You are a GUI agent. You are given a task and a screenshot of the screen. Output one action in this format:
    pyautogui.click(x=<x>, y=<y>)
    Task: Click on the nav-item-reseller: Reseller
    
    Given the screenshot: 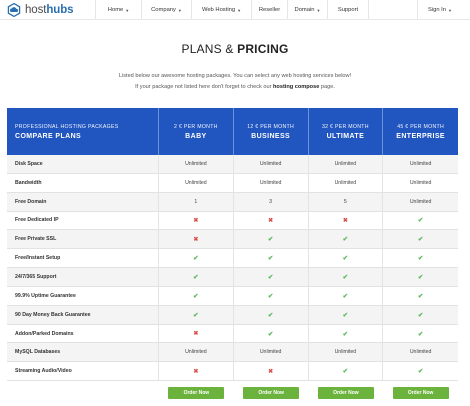 What is the action you would take?
    pyautogui.click(x=269, y=10)
    